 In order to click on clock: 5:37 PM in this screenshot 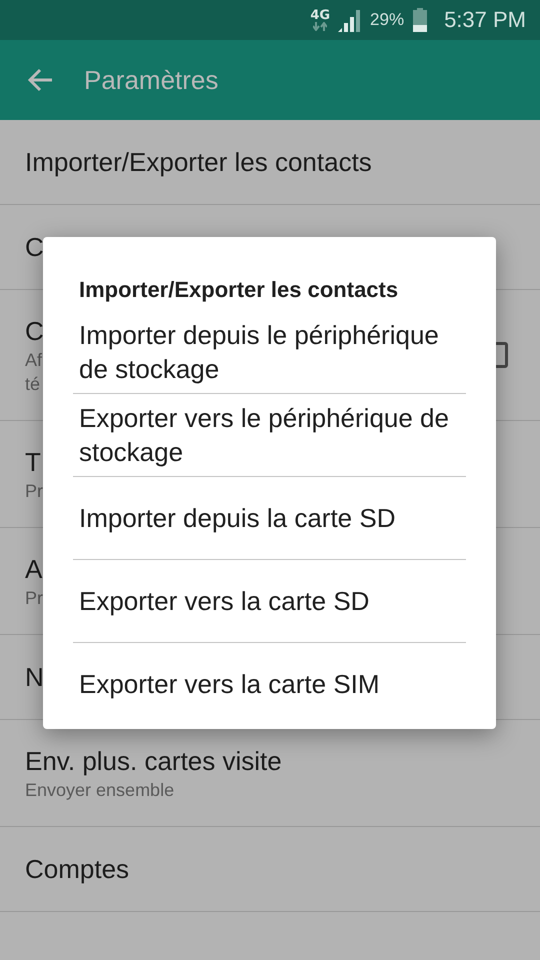, I will do `click(485, 20)`.